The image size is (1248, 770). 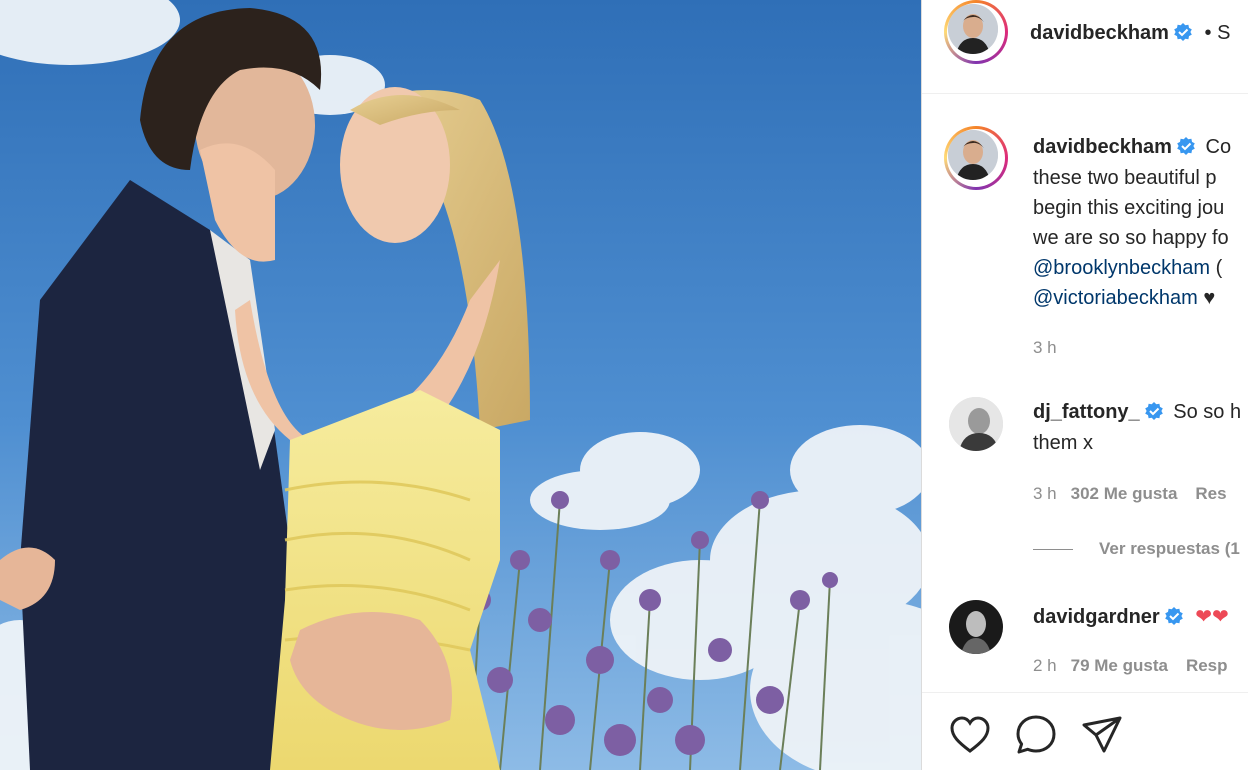 I want to click on header-username-text: davidbeckham, so click(x=1099, y=33).